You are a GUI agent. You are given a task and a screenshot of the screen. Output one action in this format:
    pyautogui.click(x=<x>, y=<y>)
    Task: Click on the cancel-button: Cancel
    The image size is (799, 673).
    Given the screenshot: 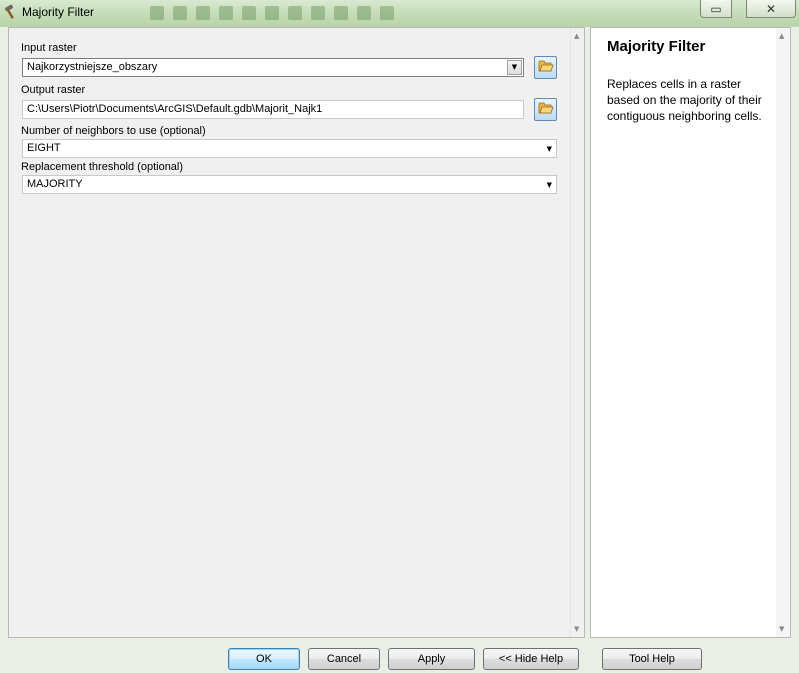 What is the action you would take?
    pyautogui.click(x=344, y=659)
    